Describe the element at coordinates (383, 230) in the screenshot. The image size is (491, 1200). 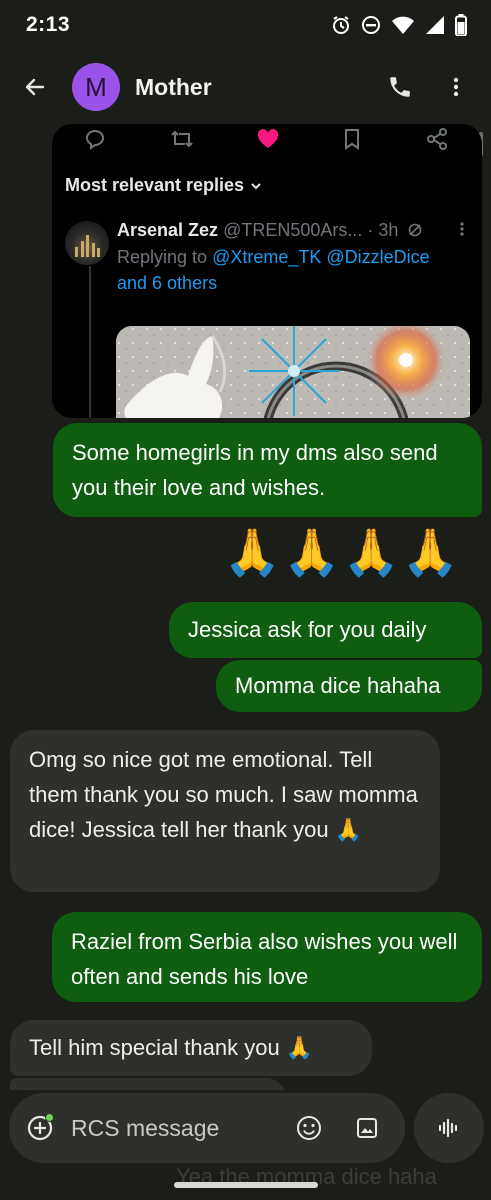
I see `reply-time: · 3h` at that location.